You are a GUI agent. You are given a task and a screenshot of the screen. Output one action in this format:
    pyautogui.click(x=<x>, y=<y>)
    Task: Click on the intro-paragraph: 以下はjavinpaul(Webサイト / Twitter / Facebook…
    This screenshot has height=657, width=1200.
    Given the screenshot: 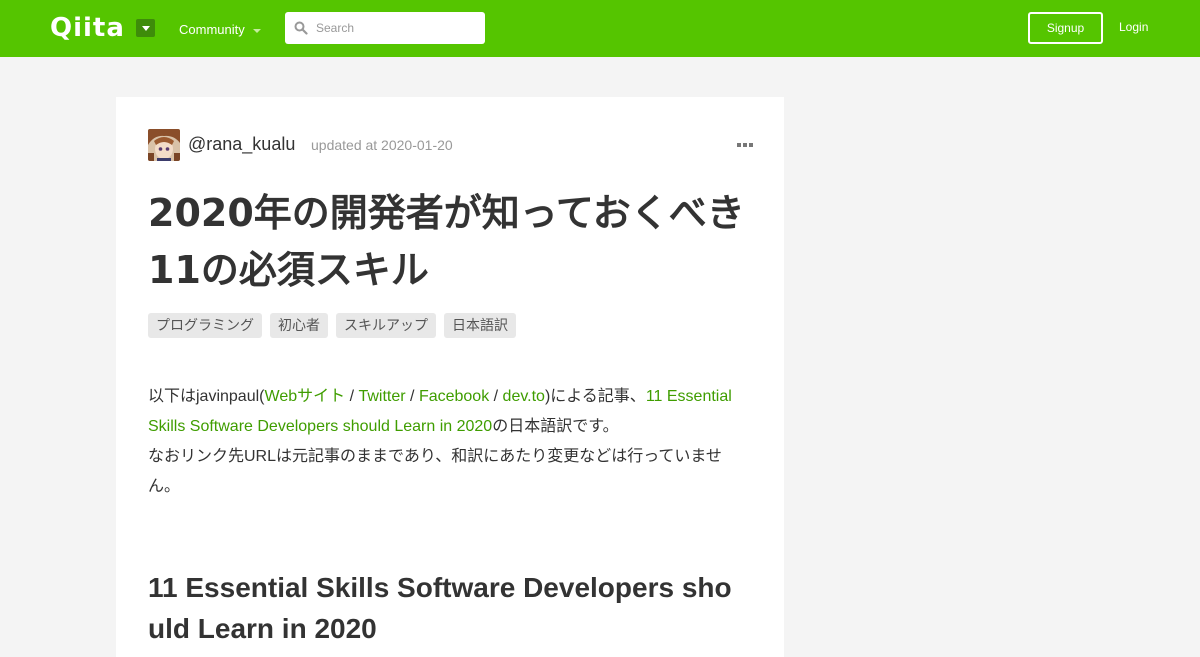 What is the action you would take?
    pyautogui.click(x=440, y=441)
    